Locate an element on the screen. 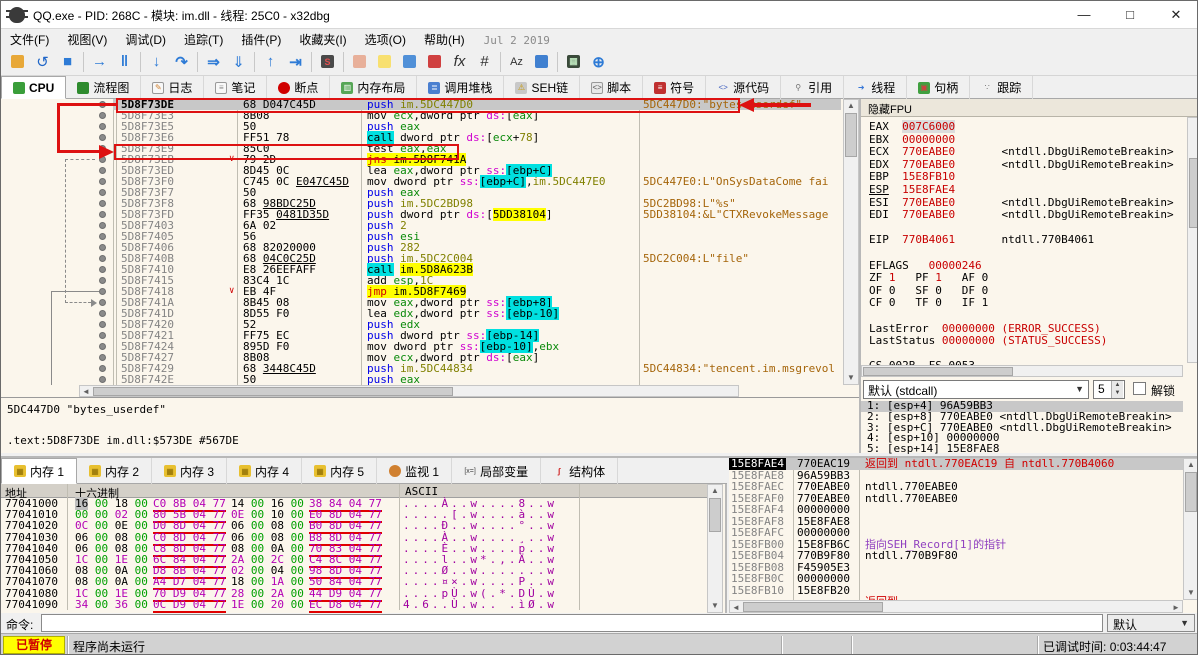 The height and width of the screenshot is (655, 1198). tab-内存-1: ▦ 内存 1 is located at coordinates (39, 471).